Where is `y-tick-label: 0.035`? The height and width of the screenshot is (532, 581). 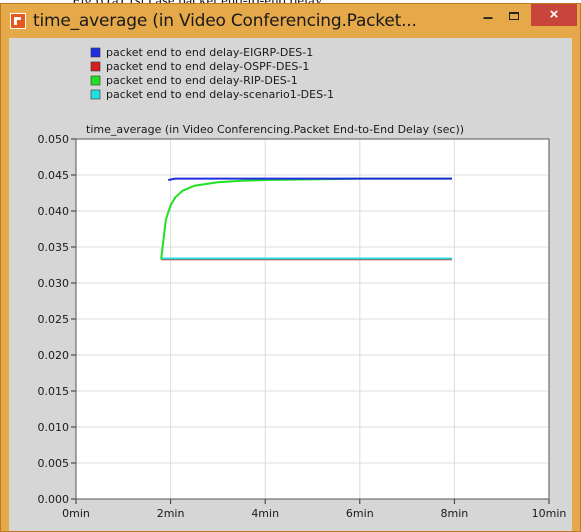
y-tick-label: 0.035 is located at coordinates (54, 247).